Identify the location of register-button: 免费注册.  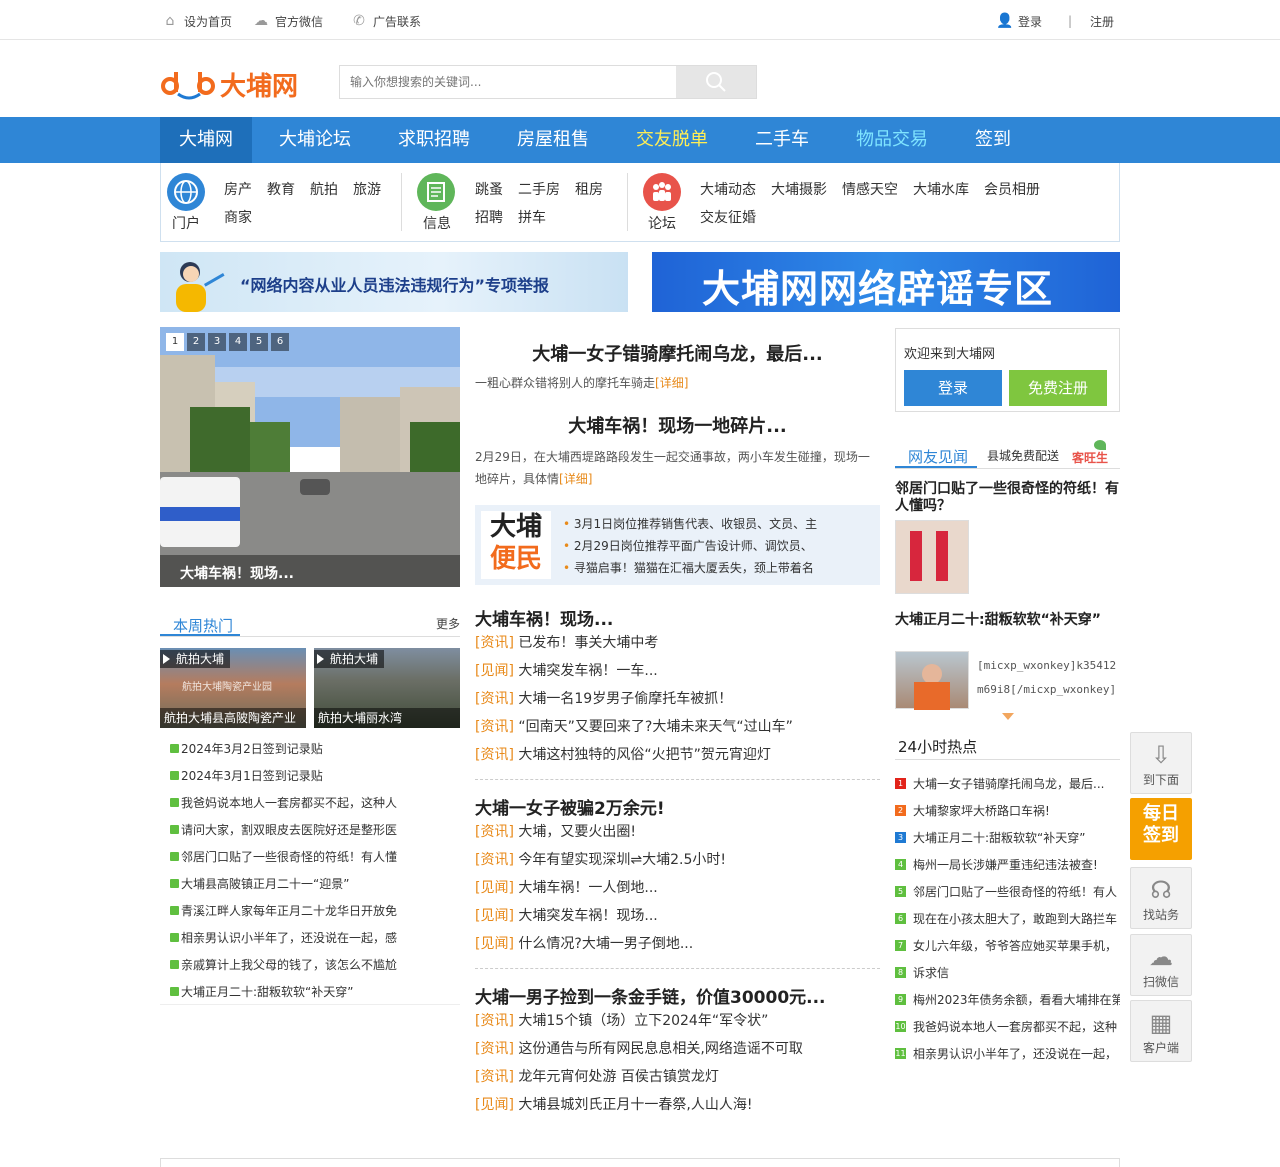
(1058, 388).